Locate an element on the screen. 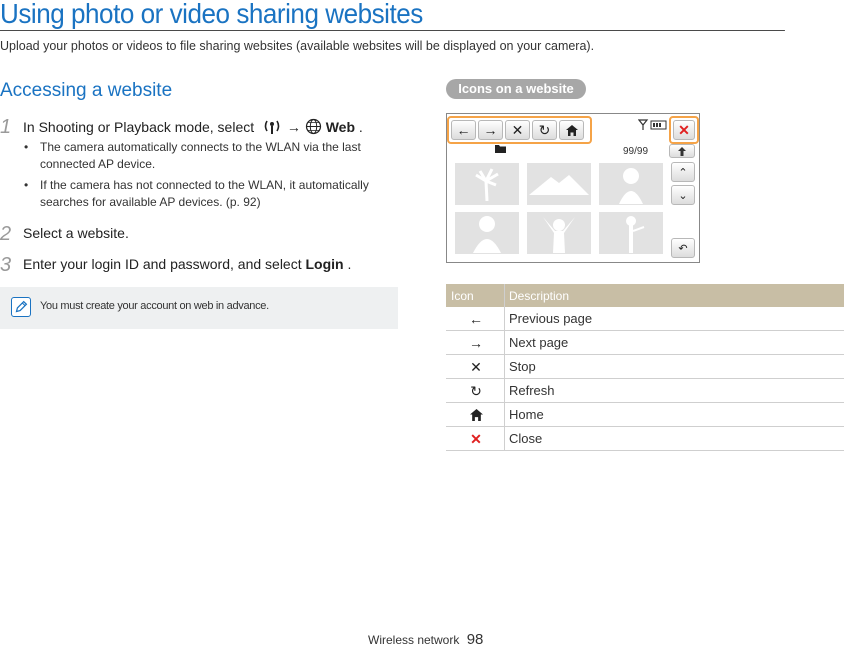  page-footer: Wireless network 98 is located at coordinates (425, 638).